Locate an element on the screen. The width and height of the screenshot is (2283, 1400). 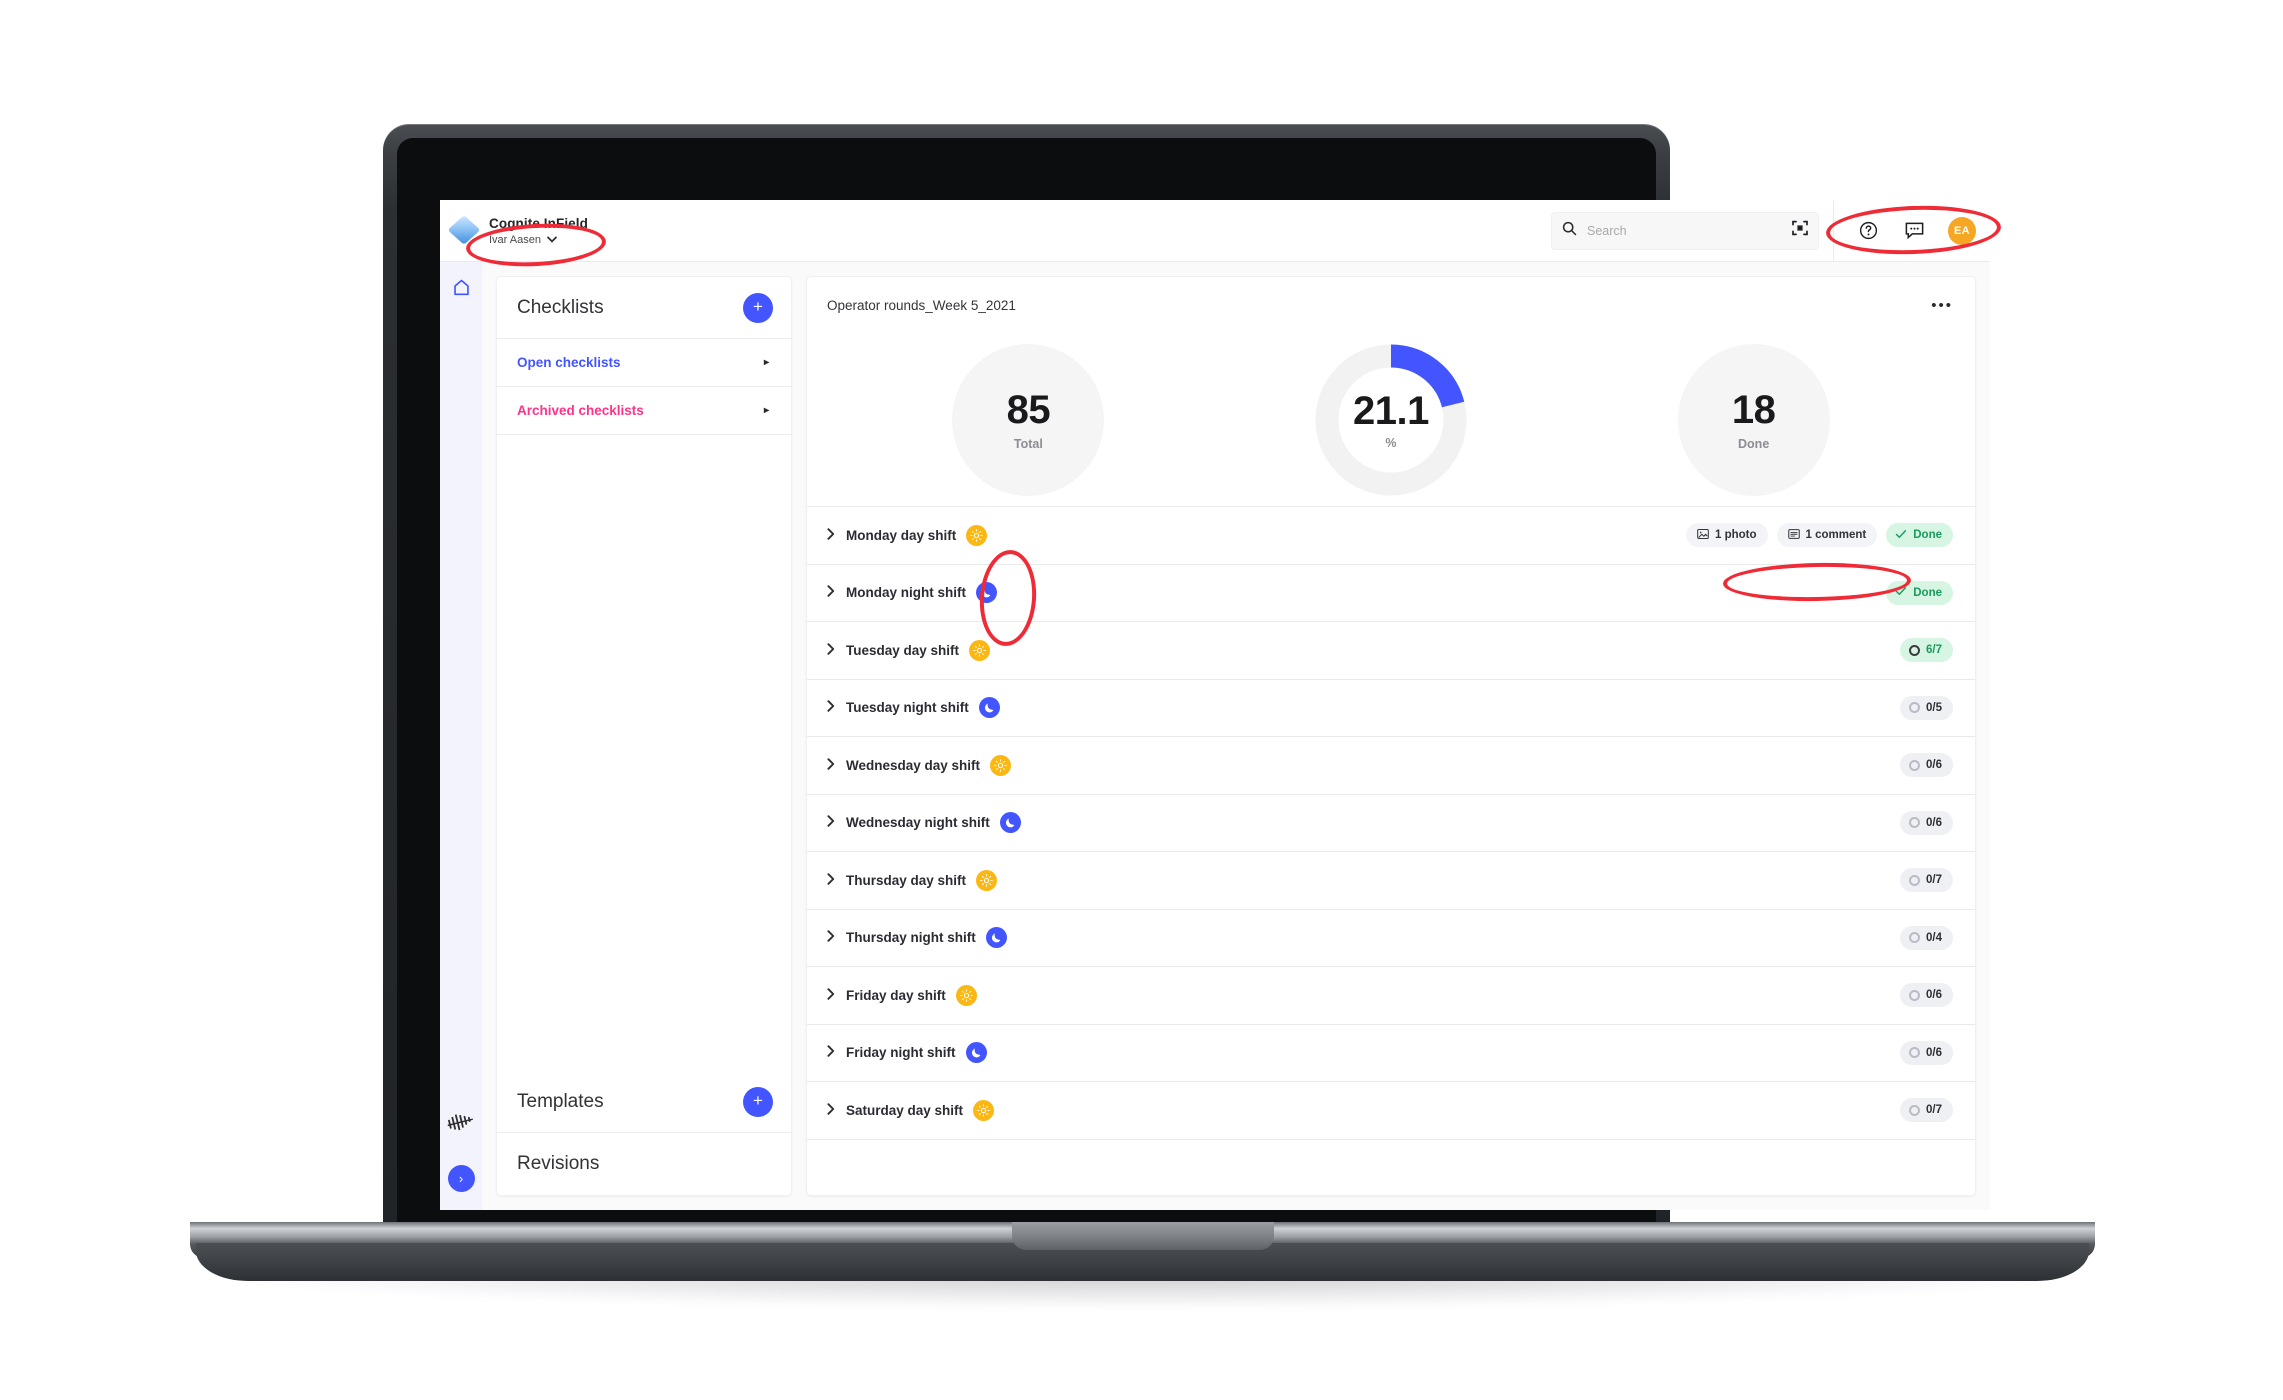
help-icon is located at coordinates (1868, 231).